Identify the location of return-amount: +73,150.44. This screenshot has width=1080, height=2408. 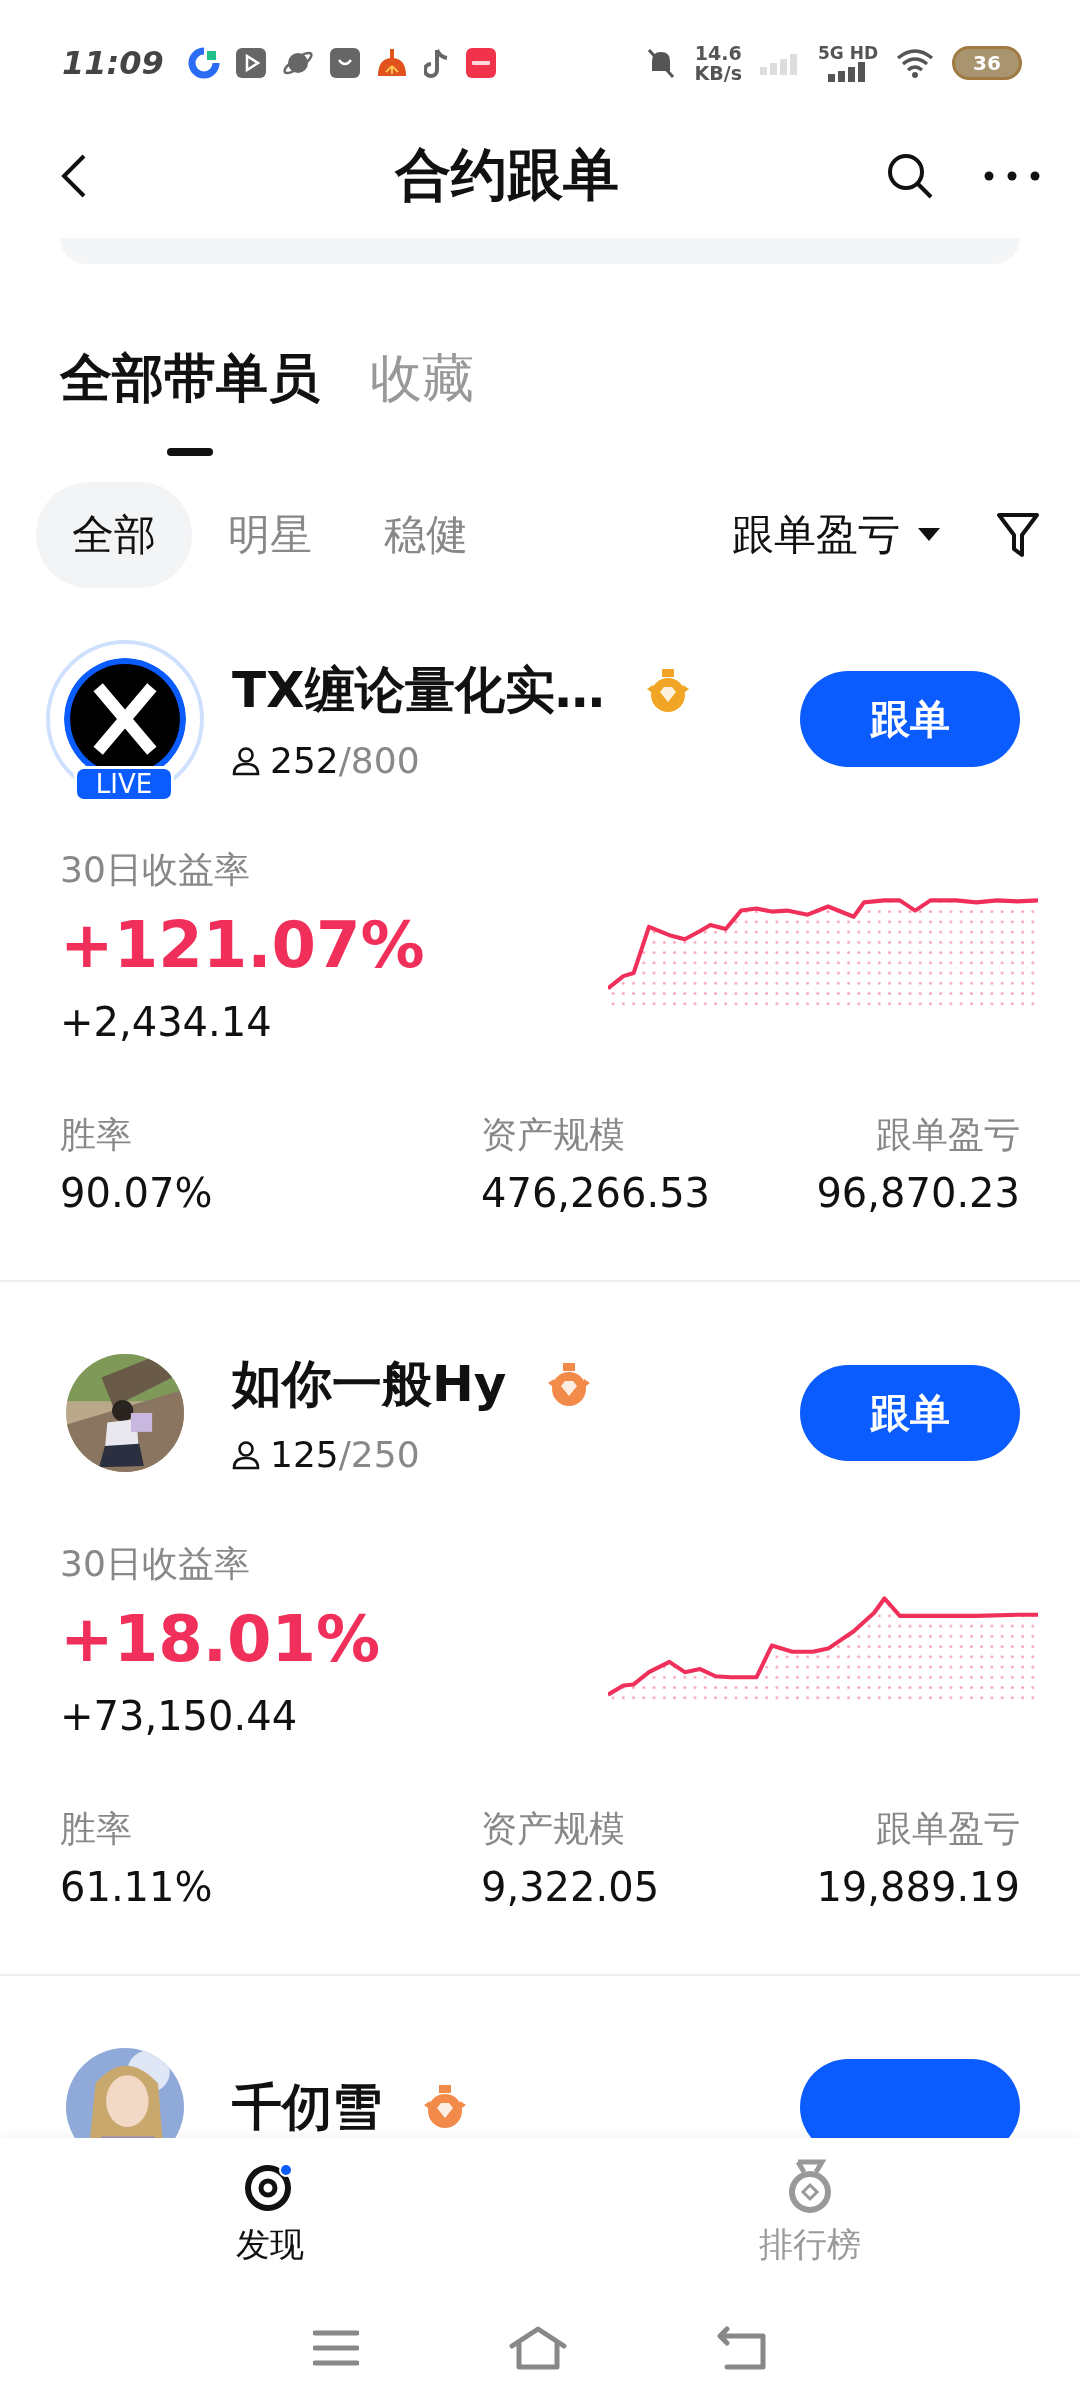
(179, 1716).